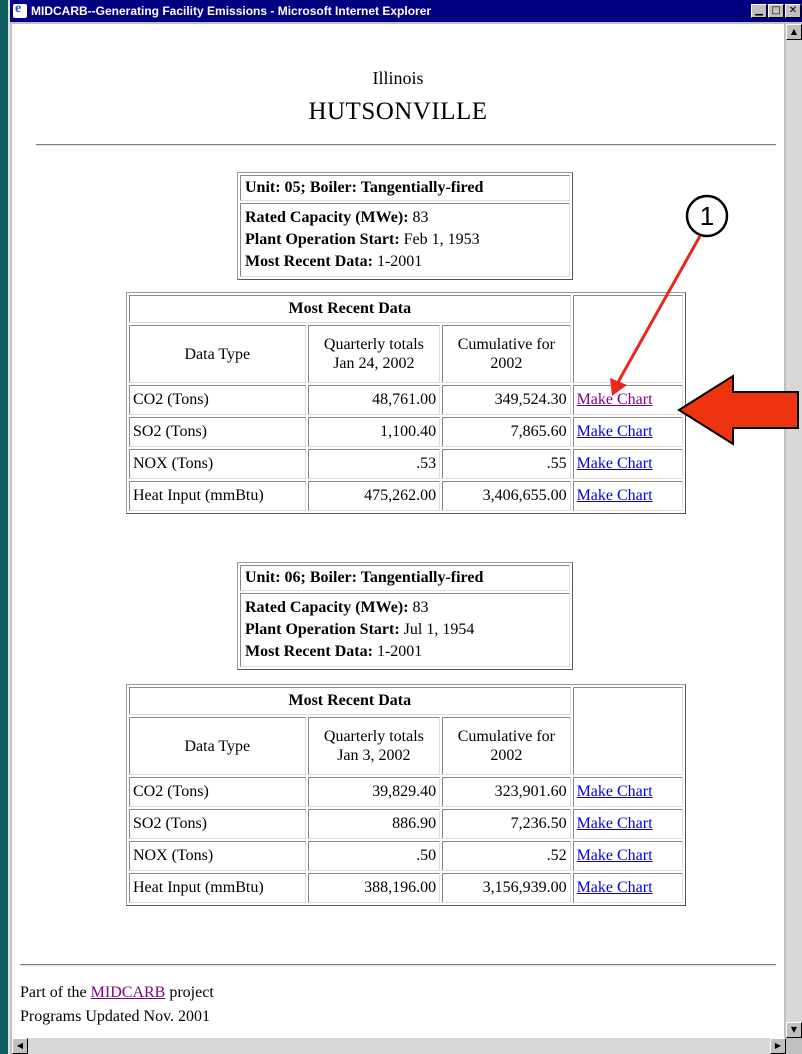 This screenshot has height=1054, width=802. What do you see at coordinates (20, 9) in the screenshot?
I see `internet-explorer-icon` at bounding box center [20, 9].